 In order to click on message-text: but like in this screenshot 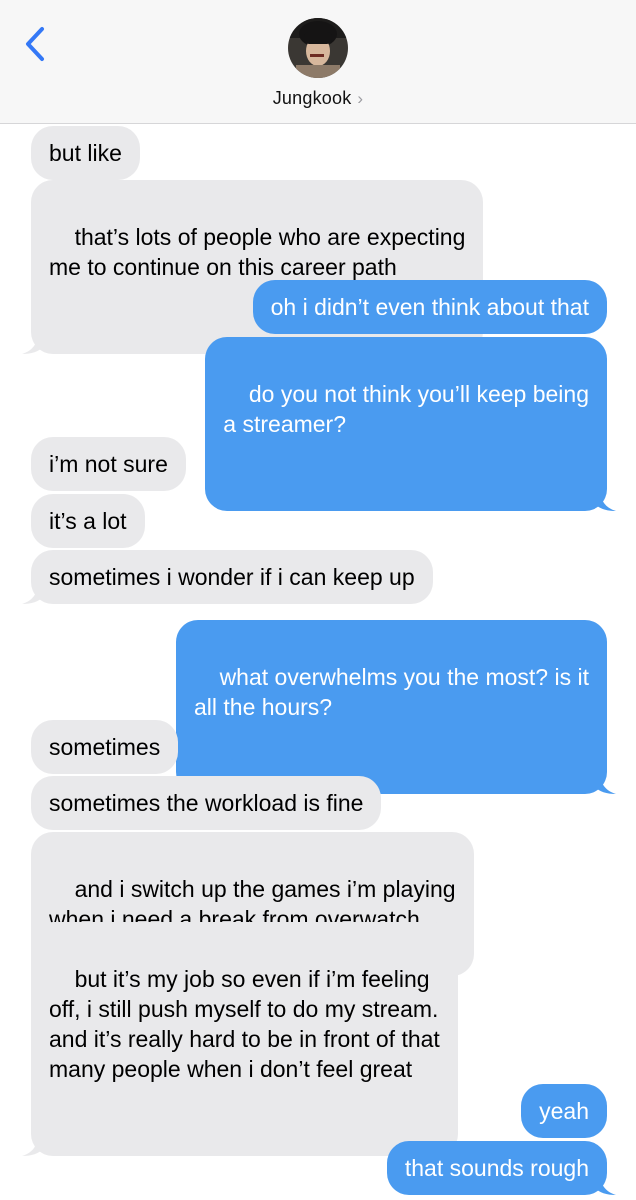, I will do `click(85, 153)`.